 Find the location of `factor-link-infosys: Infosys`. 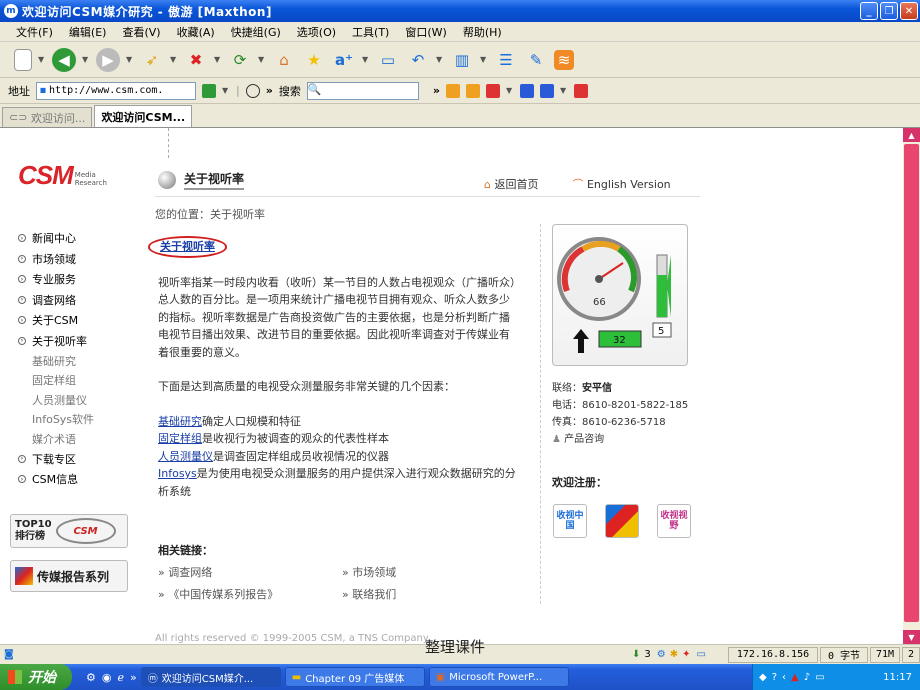

factor-link-infosys: Infosys is located at coordinates (177, 473).